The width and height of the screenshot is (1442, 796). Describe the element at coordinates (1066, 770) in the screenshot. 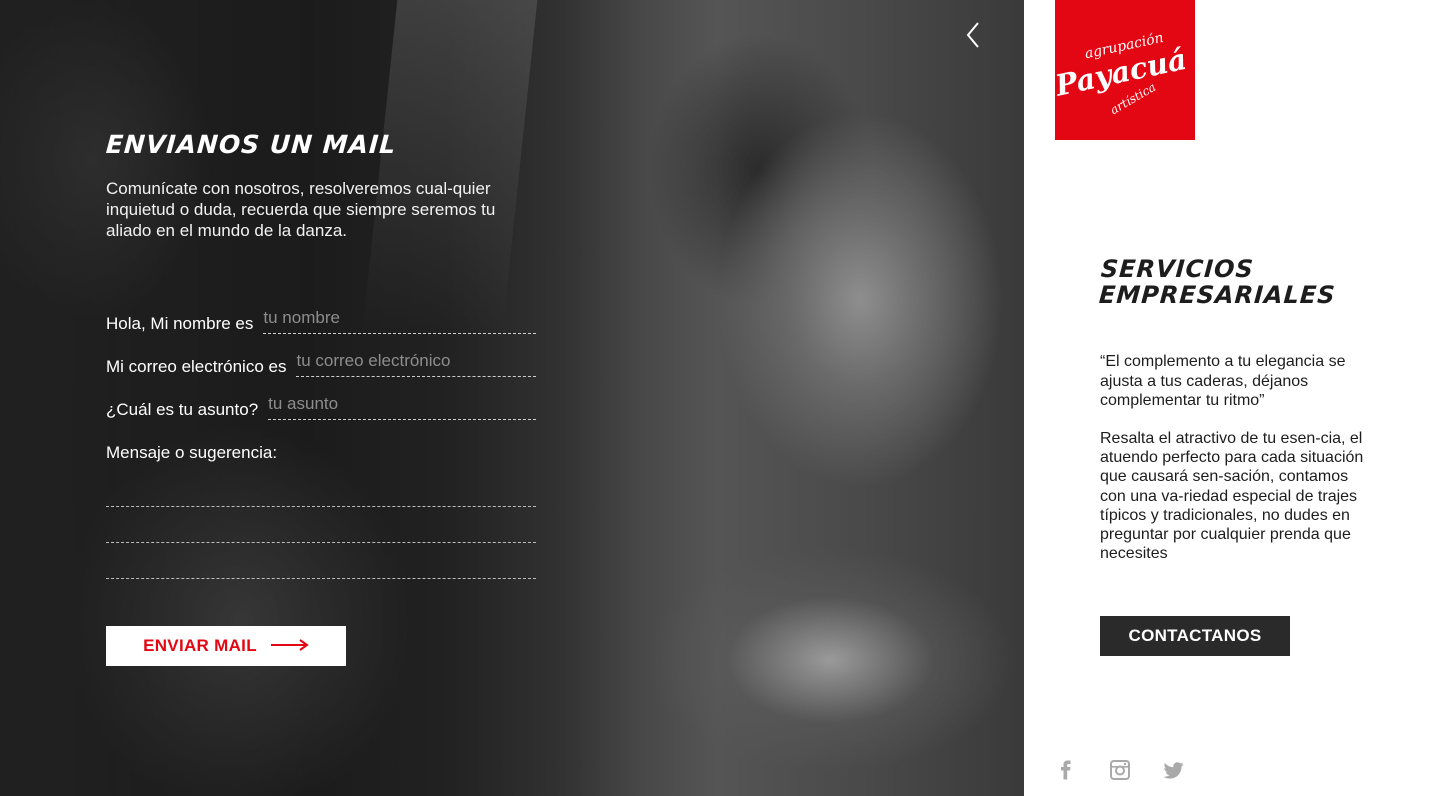

I see `facebook-icon` at that location.